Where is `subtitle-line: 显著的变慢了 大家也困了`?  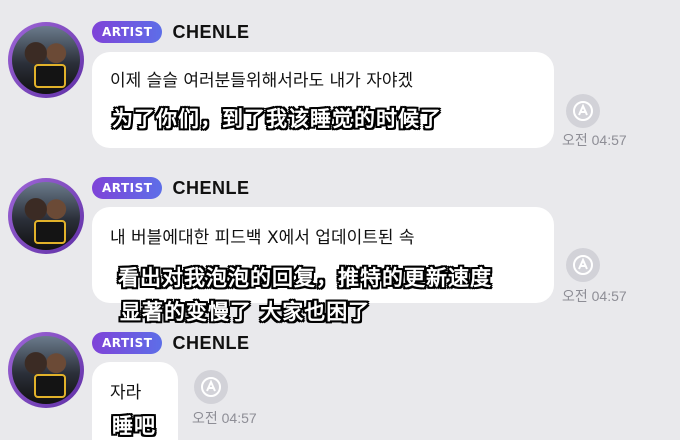 subtitle-line: 显著的变慢了 大家也困了 is located at coordinates (245, 312).